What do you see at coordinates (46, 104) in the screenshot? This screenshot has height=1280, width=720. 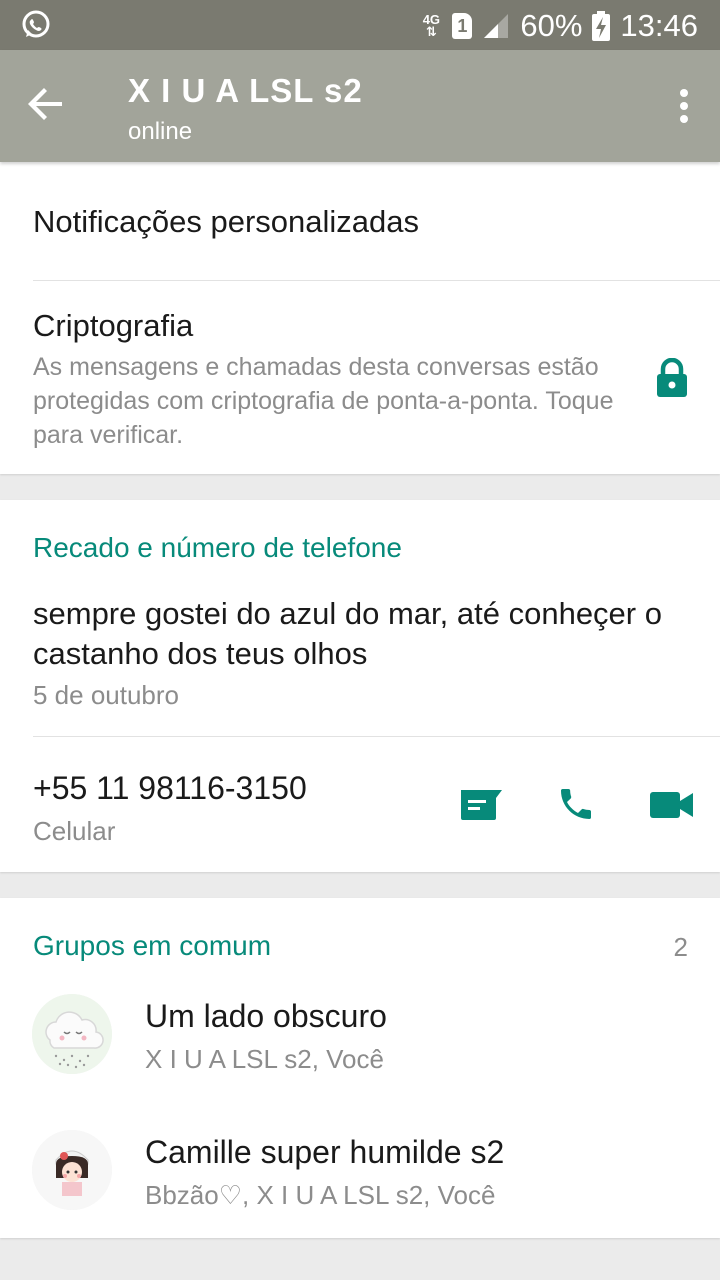 I see `back-arrow-icon` at bounding box center [46, 104].